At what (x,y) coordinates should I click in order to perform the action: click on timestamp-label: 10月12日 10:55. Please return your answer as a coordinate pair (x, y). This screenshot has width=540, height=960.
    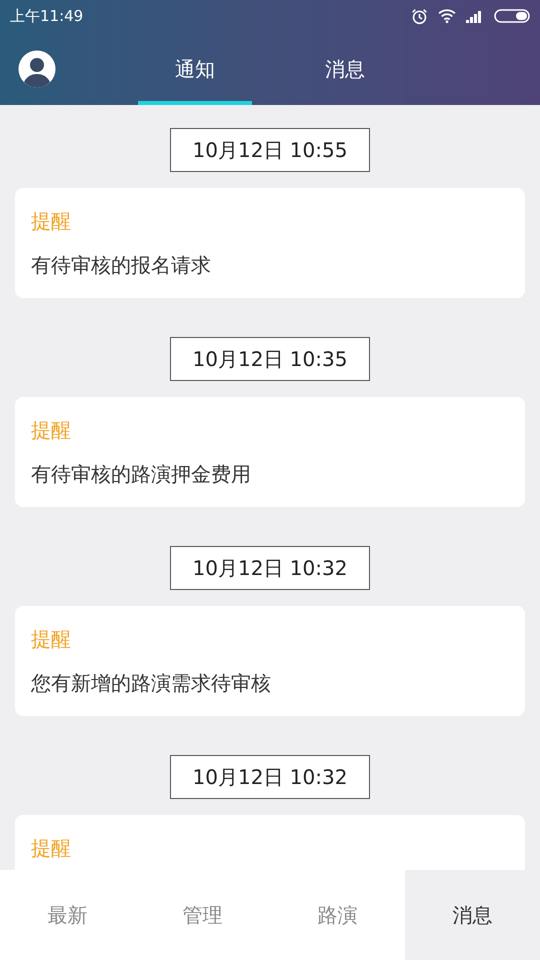
    Looking at the image, I should click on (270, 150).